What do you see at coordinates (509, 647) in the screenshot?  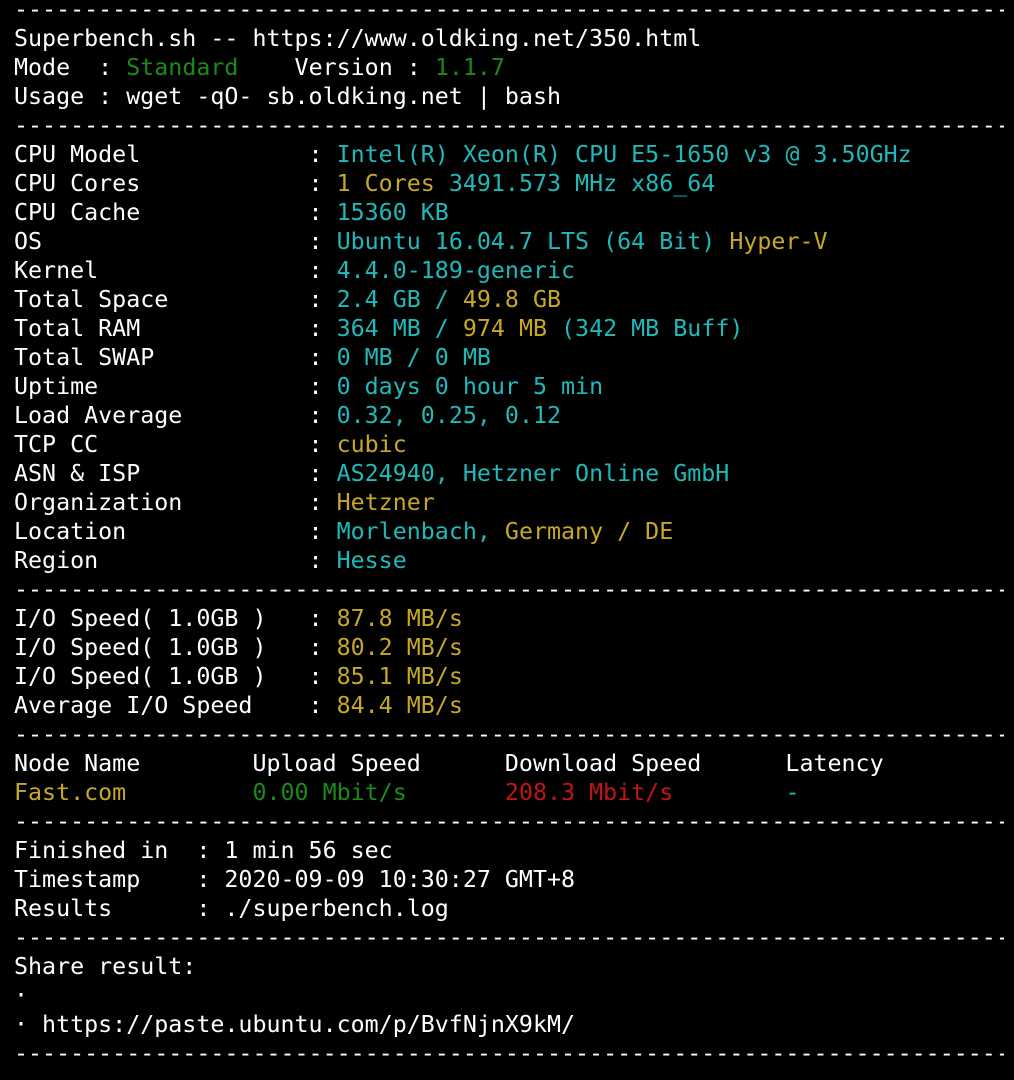 I see `terminal-line: I/O Speed( 1.0GB ) : 80.2 MB/s` at bounding box center [509, 647].